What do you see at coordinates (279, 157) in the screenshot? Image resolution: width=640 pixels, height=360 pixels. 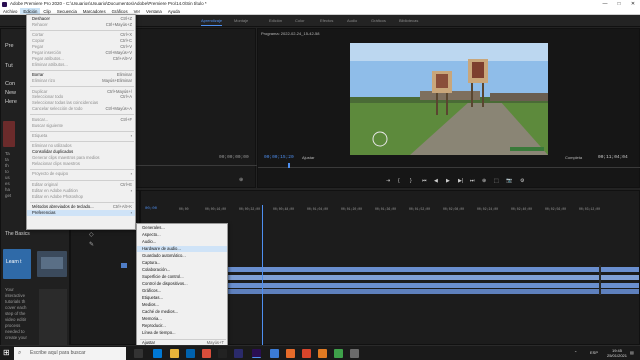 I see `program-timecode: 00;00;15;20` at bounding box center [279, 157].